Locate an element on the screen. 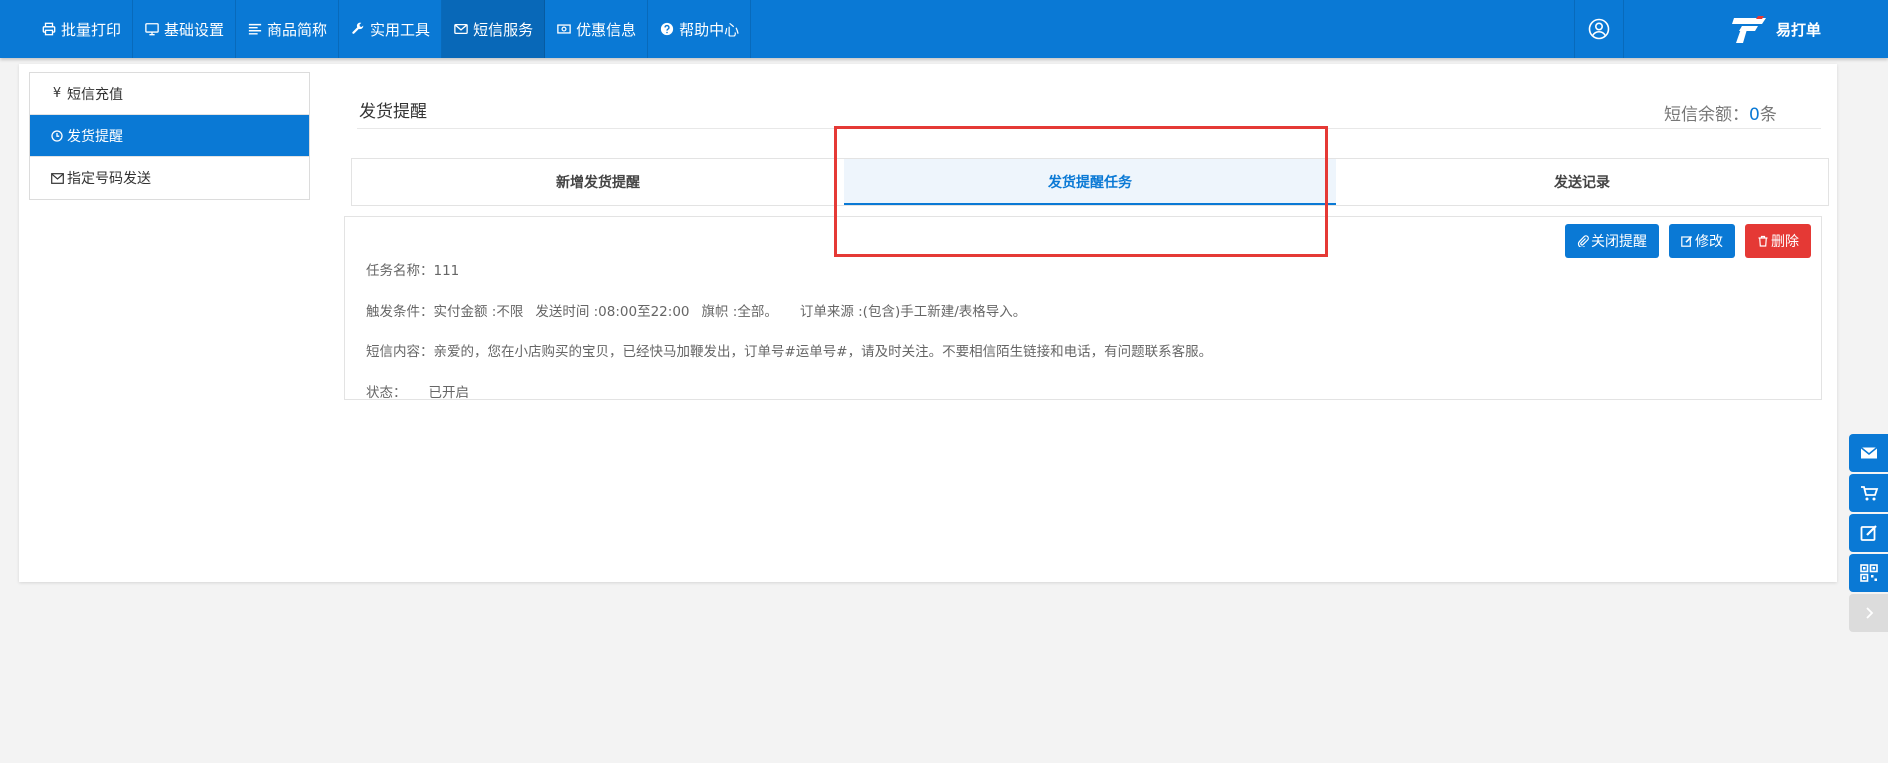  wrench-icon is located at coordinates (358, 29).